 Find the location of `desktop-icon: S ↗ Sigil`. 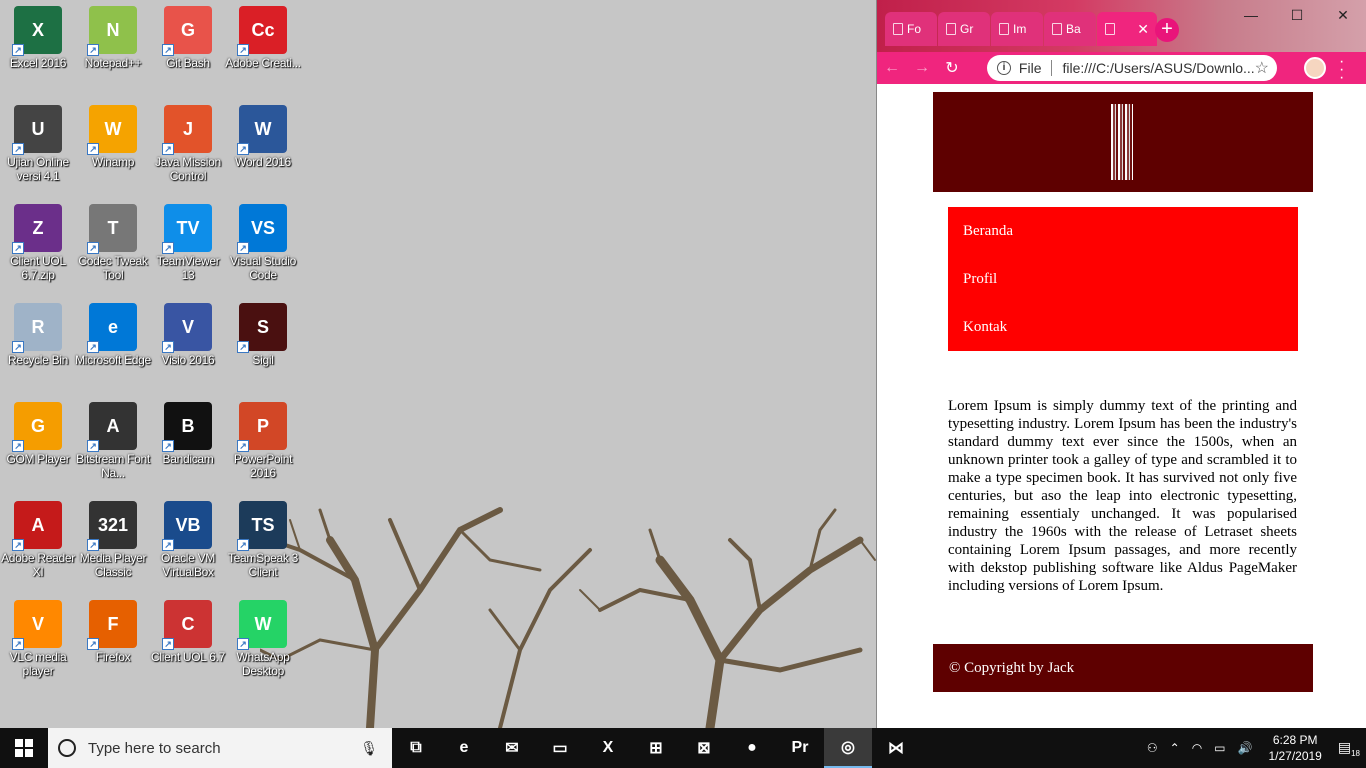

desktop-icon: S ↗ Sigil is located at coordinates (263, 346).